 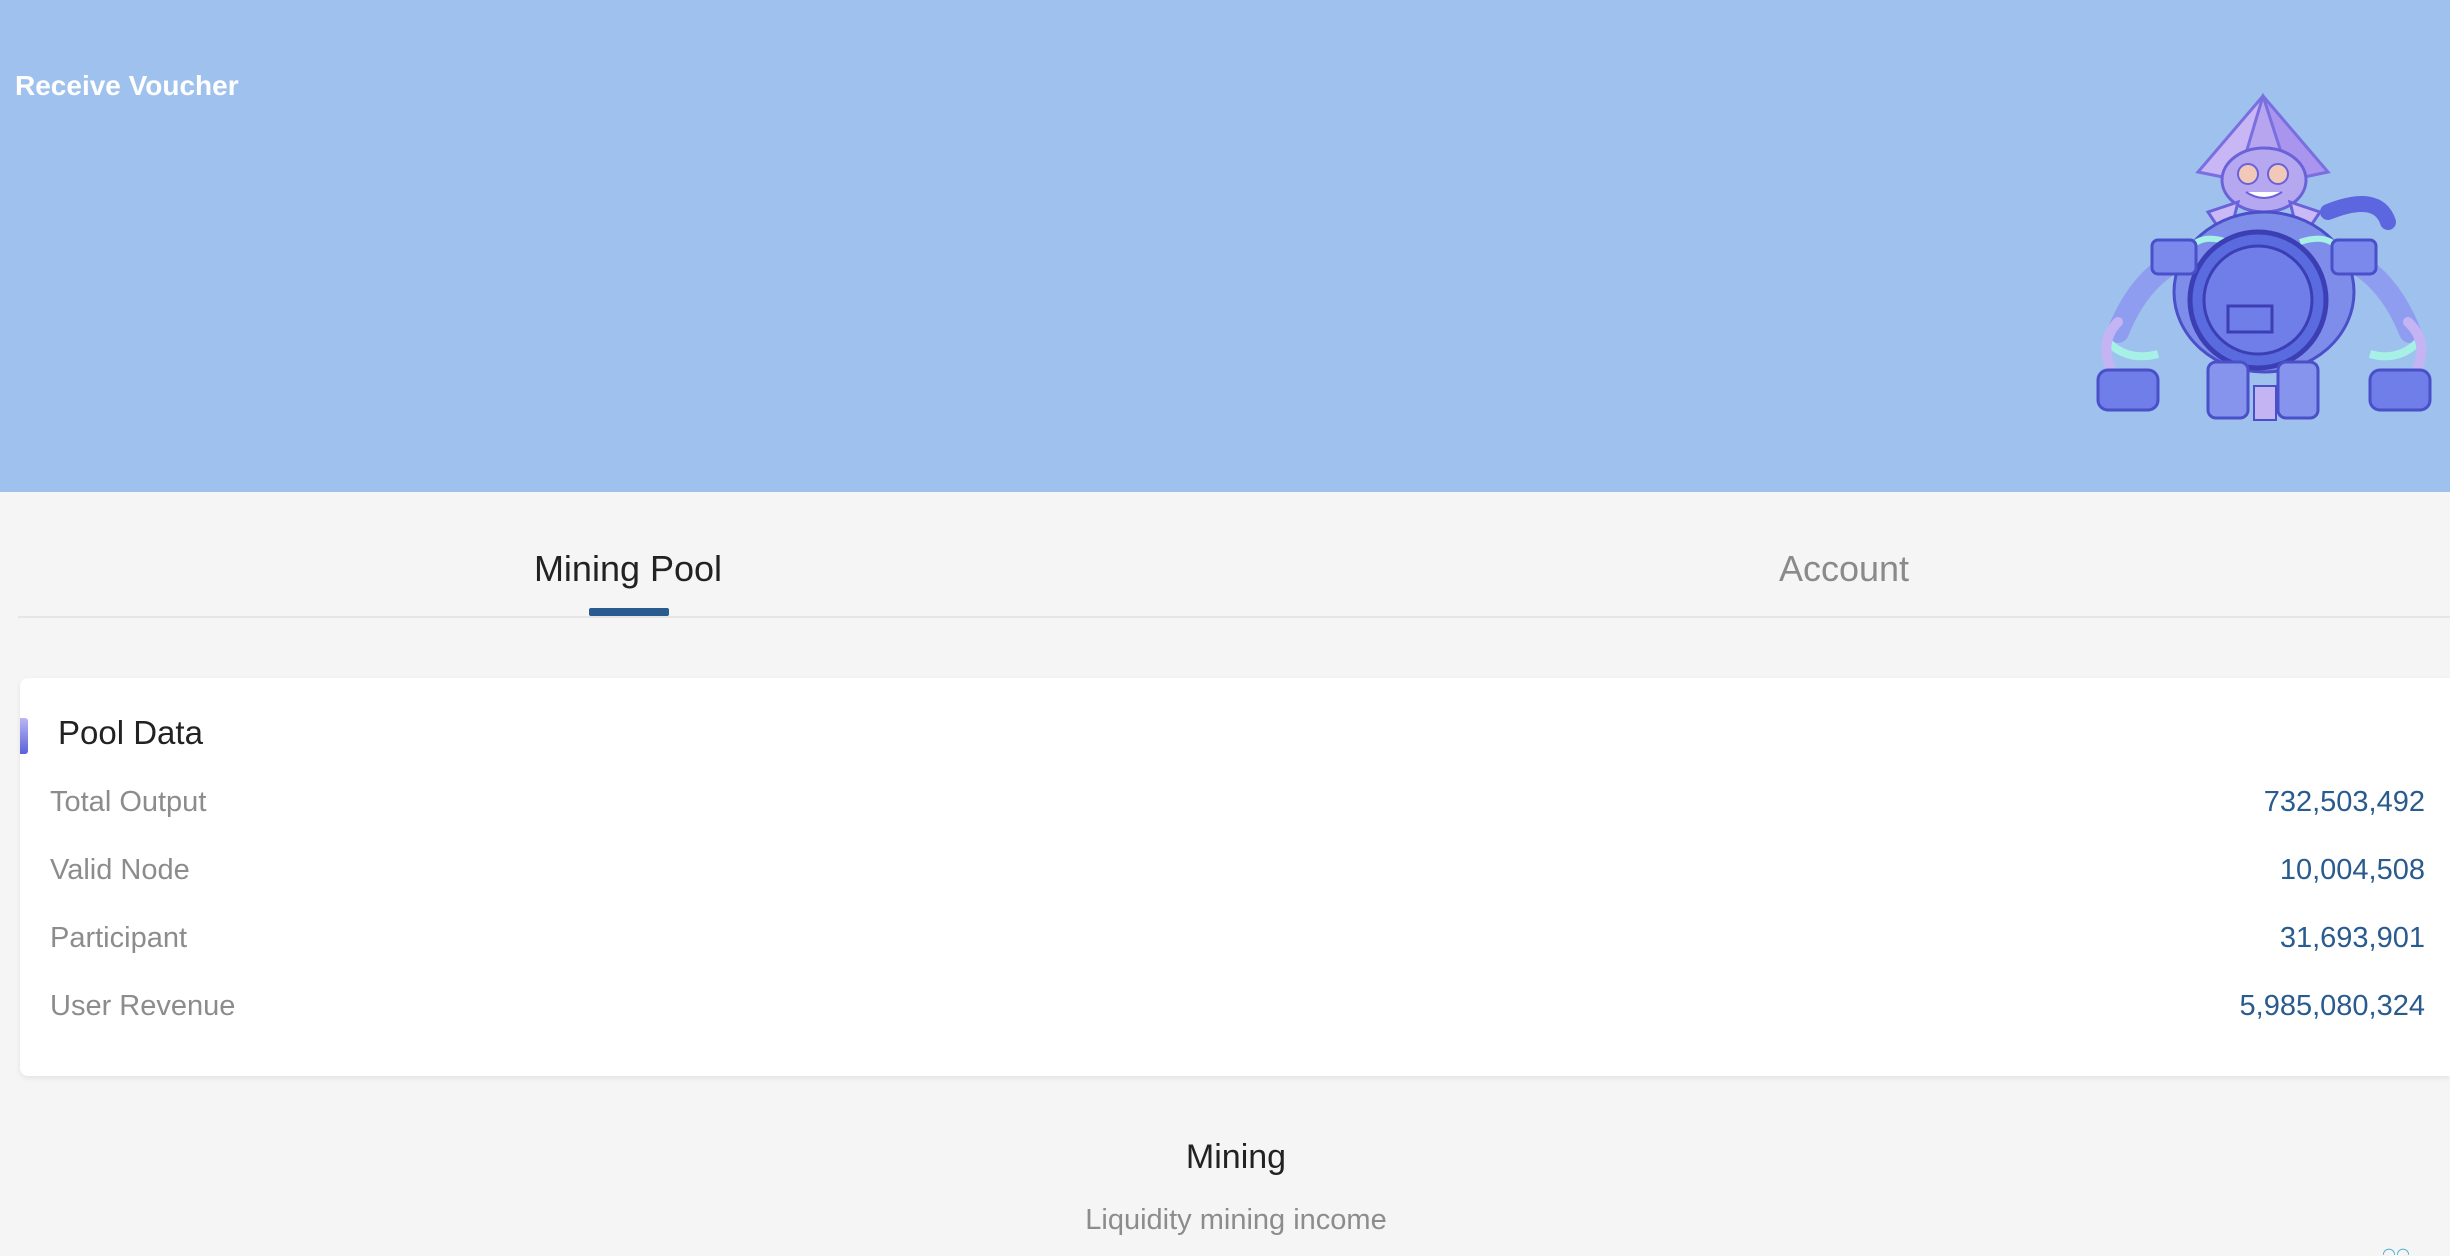 What do you see at coordinates (143, 1006) in the screenshot?
I see `pool-row-label: User Revenue` at bounding box center [143, 1006].